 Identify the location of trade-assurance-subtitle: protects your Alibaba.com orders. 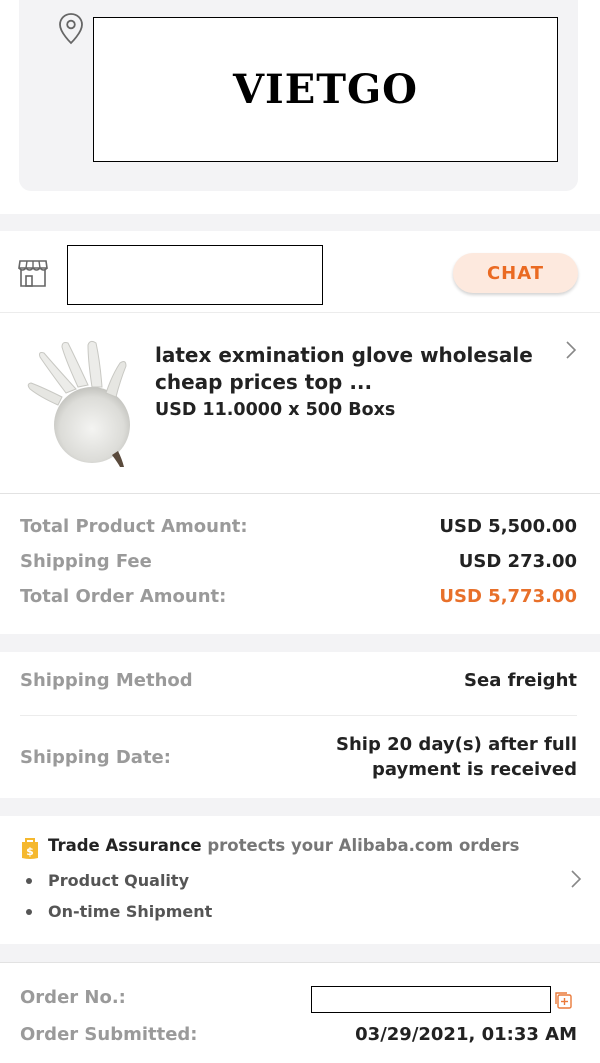
(363, 845).